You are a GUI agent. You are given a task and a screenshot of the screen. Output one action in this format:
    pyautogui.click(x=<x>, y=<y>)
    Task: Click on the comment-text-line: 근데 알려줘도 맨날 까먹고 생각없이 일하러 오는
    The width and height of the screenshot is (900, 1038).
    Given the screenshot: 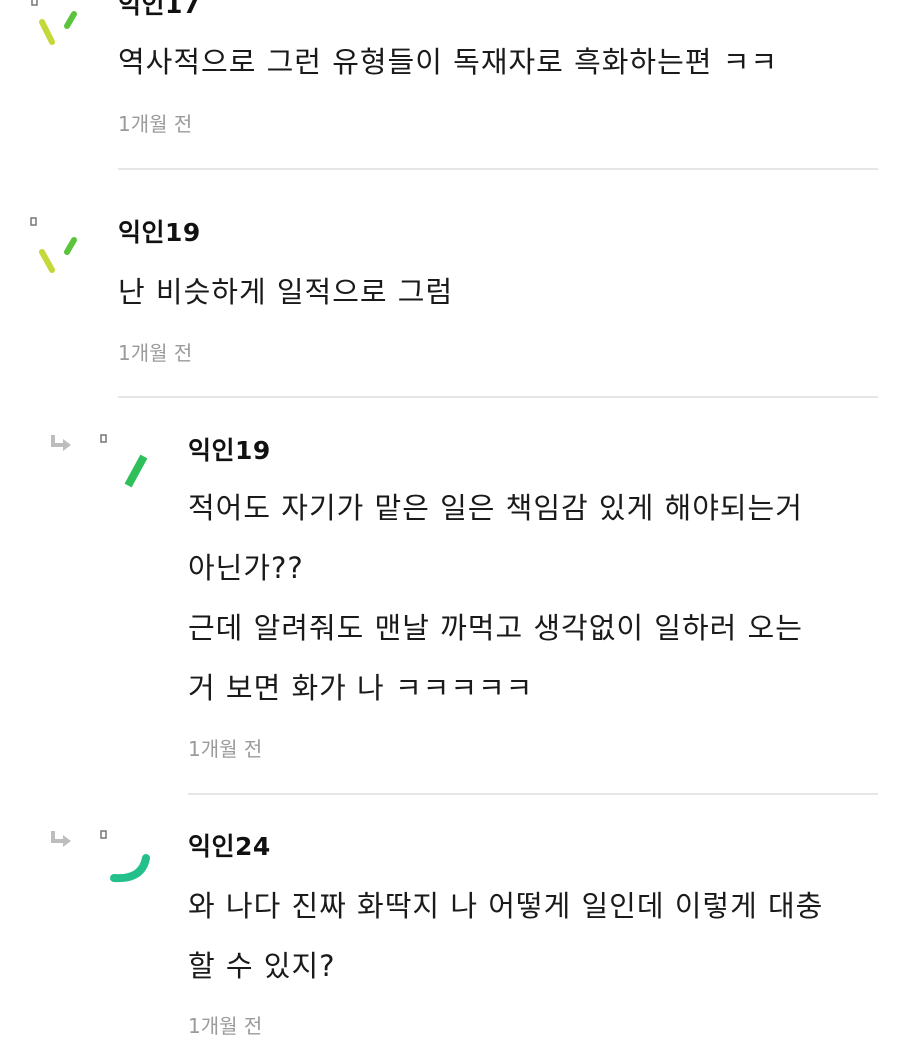 What is the action you would take?
    pyautogui.click(x=495, y=628)
    